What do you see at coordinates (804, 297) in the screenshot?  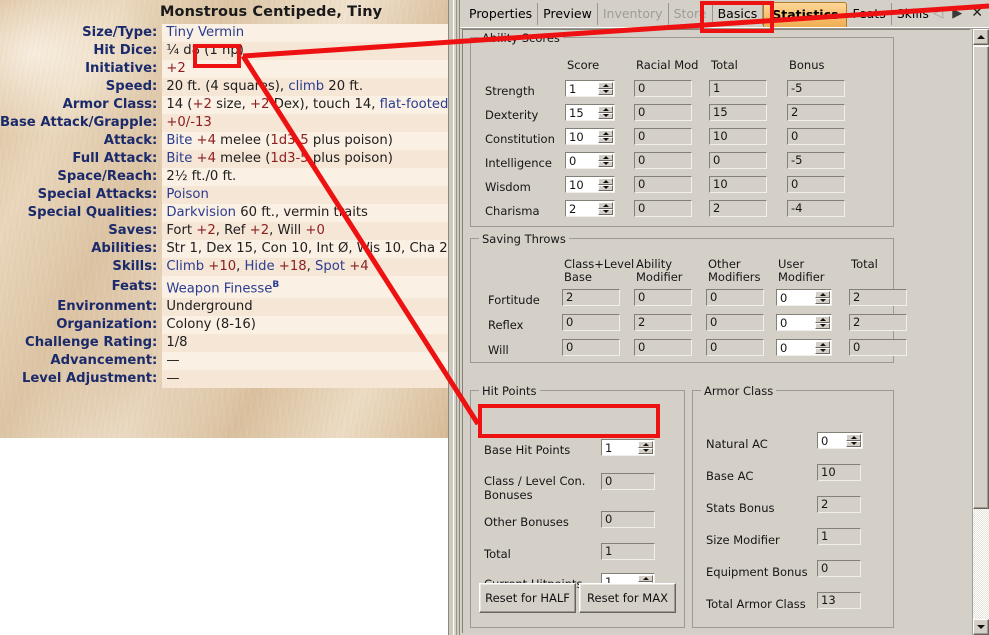 I see `saves-user-mod-fortitude: 0` at bounding box center [804, 297].